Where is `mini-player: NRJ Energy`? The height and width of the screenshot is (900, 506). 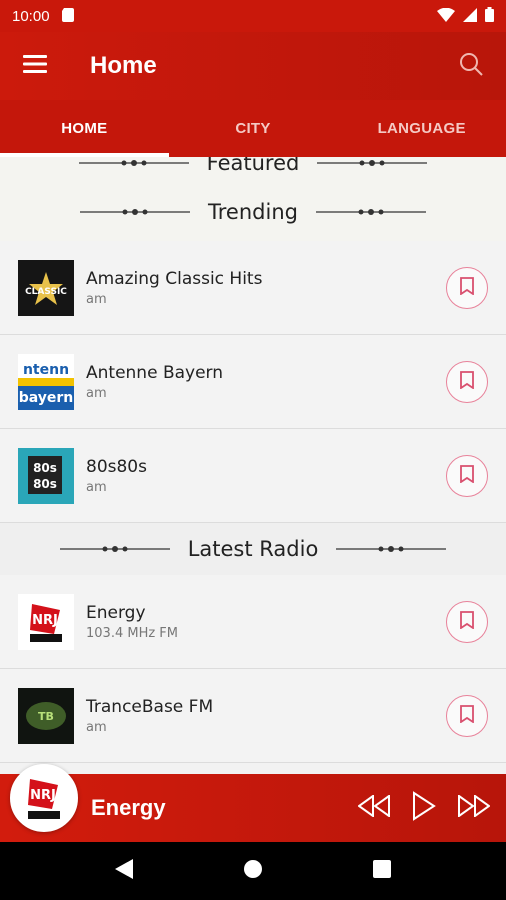 mini-player: NRJ Energy is located at coordinates (253, 803).